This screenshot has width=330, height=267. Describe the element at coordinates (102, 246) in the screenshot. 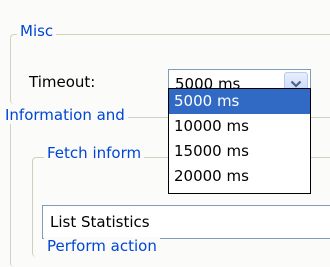

I see `perform-legend: Perform action` at that location.